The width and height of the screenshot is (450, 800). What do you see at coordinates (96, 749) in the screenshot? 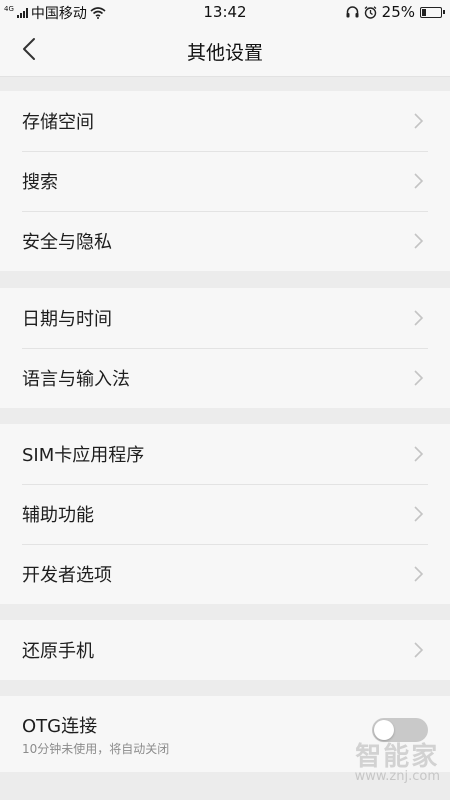
I see `otg-subtitle: 10分钟未使用，将自动关闭` at bounding box center [96, 749].